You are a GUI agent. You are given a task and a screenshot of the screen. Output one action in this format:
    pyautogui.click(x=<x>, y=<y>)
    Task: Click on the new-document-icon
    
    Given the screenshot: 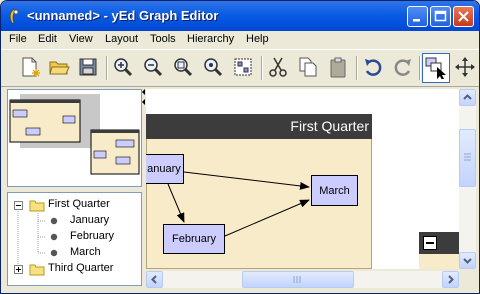 What is the action you would take?
    pyautogui.click(x=31, y=67)
    